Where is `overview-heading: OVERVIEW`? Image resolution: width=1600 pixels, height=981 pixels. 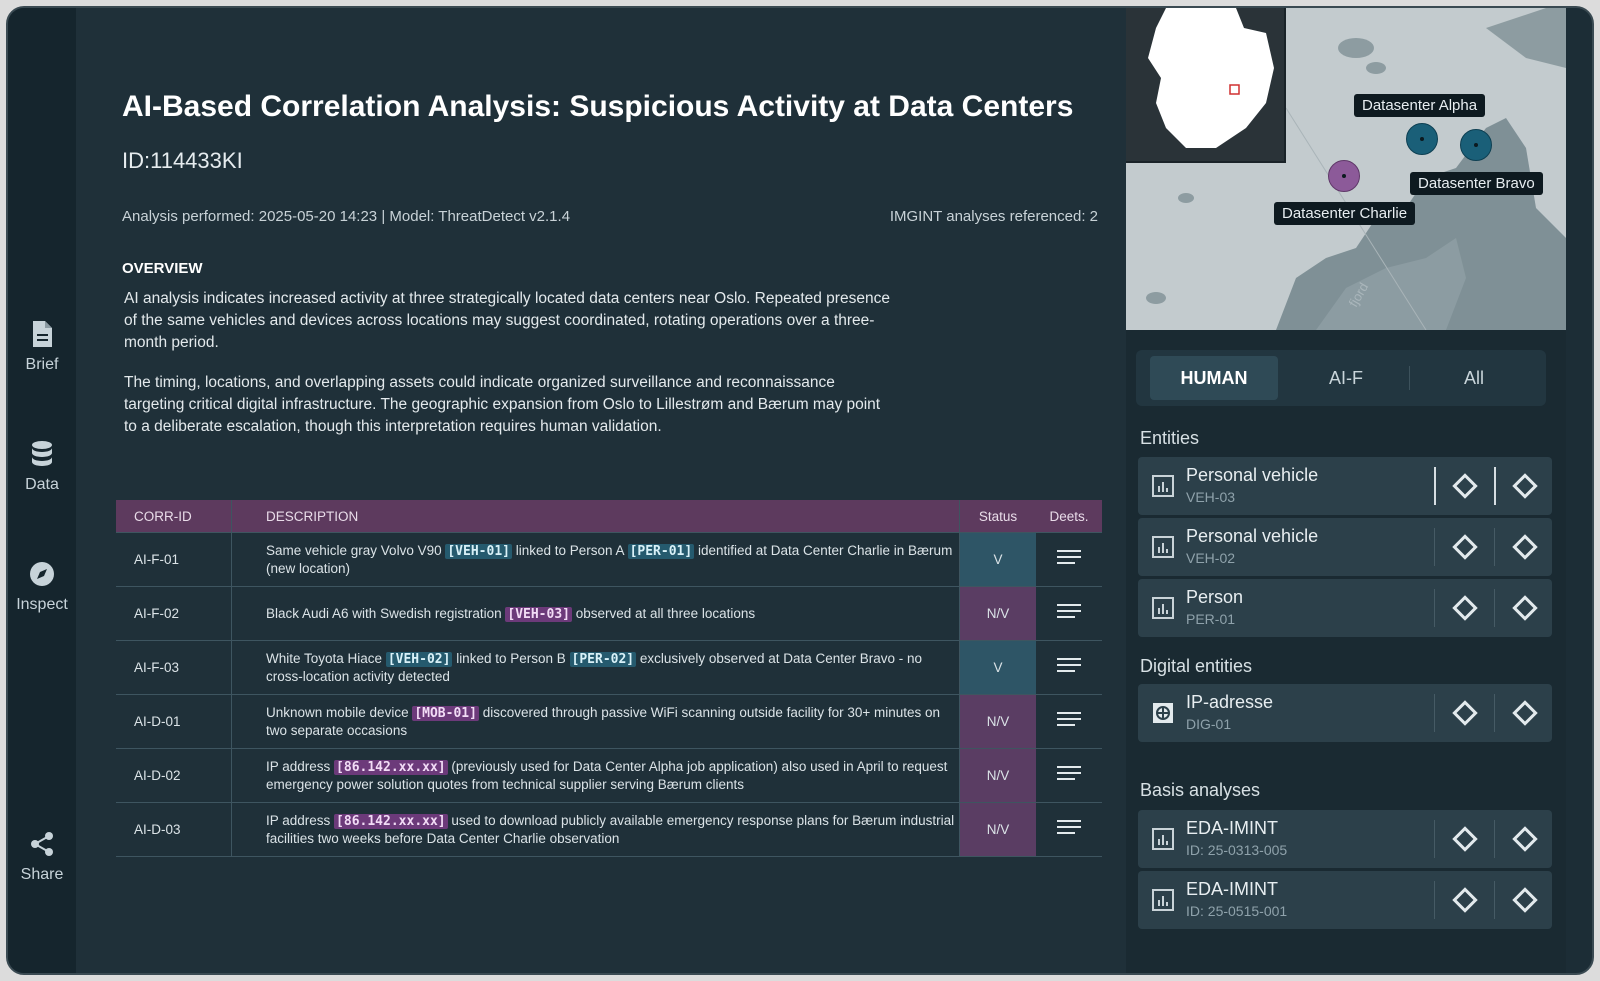
overview-heading: OVERVIEW is located at coordinates (162, 268).